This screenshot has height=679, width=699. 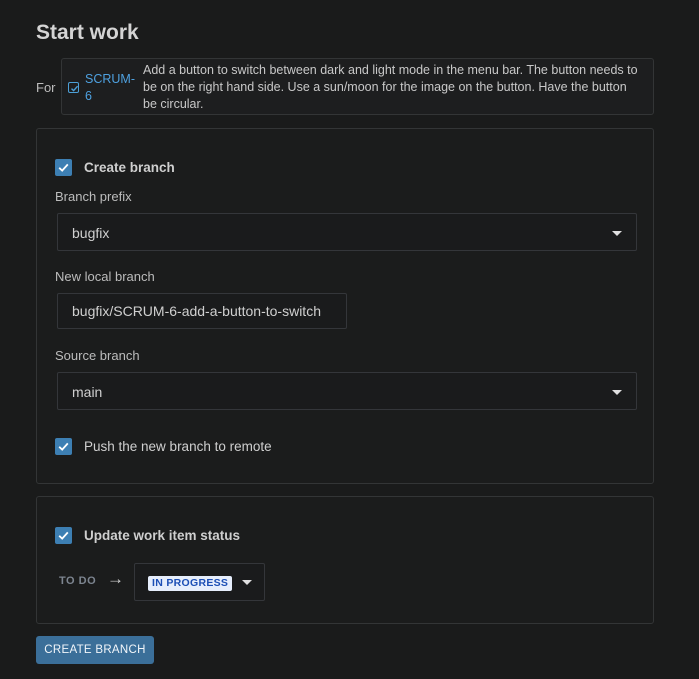 What do you see at coordinates (63, 167) in the screenshot?
I see `create-branch-checkbox` at bounding box center [63, 167].